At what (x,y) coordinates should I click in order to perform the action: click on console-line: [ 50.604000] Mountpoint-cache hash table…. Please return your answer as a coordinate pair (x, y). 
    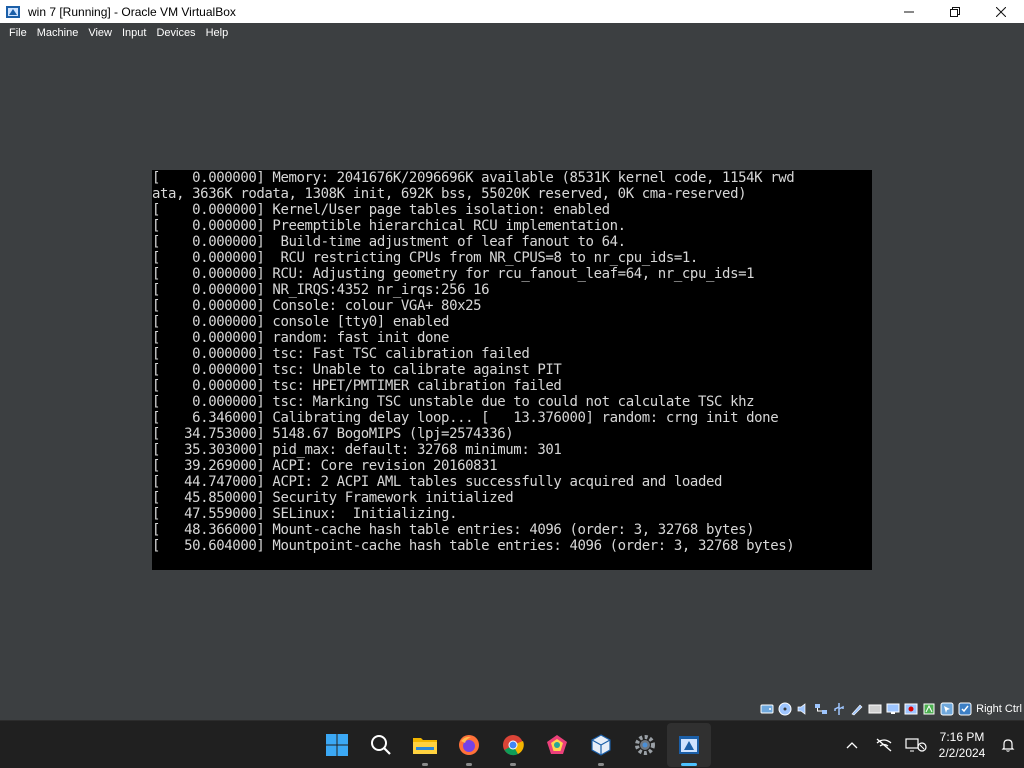
    Looking at the image, I should click on (473, 546).